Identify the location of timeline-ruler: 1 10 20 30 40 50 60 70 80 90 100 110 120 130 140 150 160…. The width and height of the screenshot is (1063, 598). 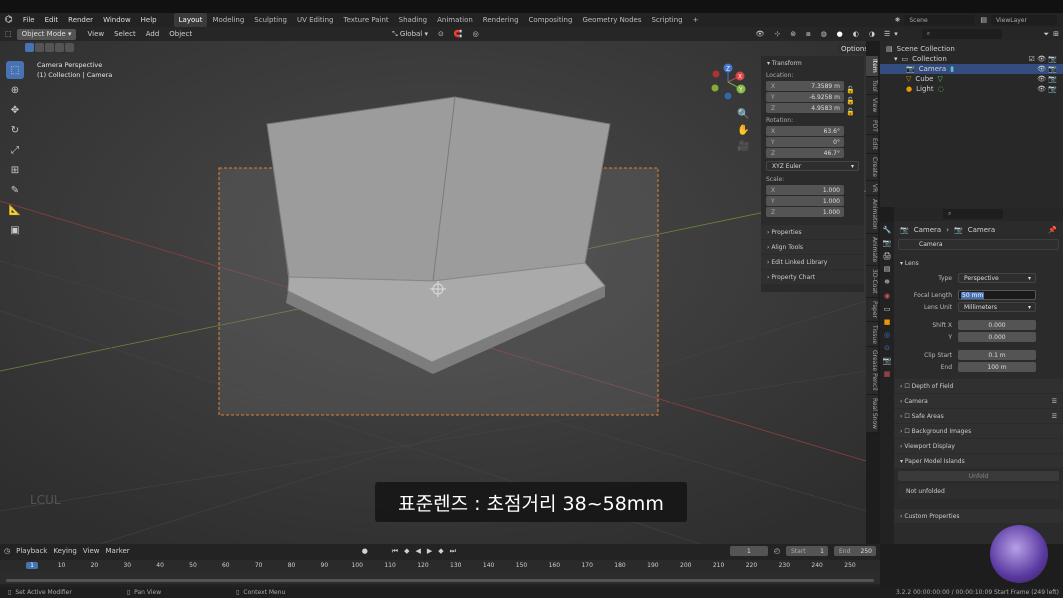
(440, 566).